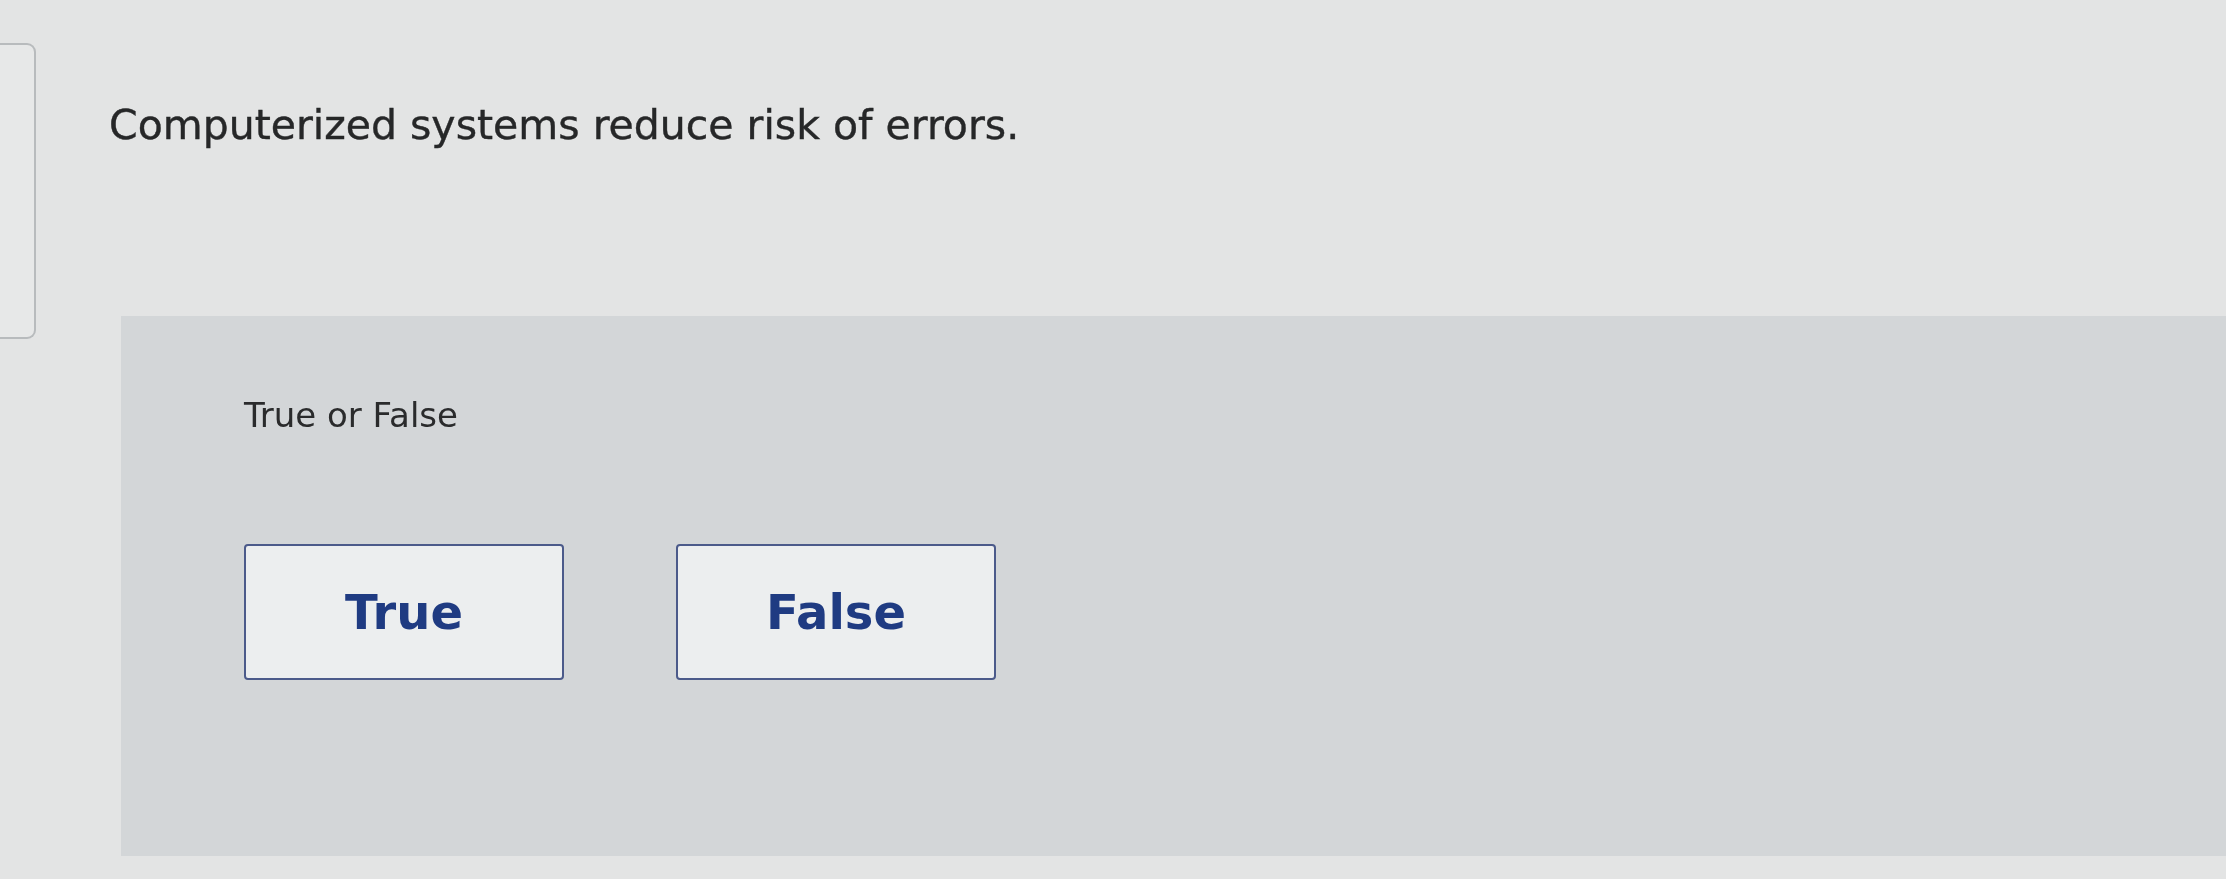  Describe the element at coordinates (564, 125) in the screenshot. I see `question-text: Computerized systems reduce risk of errors.` at that location.